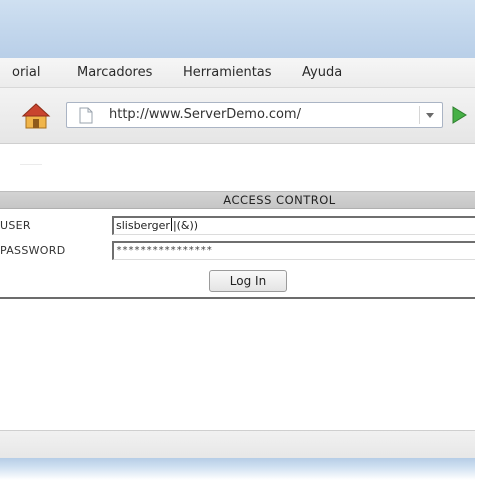 The image size is (490, 480). I want to click on window-bottom-frame, so click(237, 469).